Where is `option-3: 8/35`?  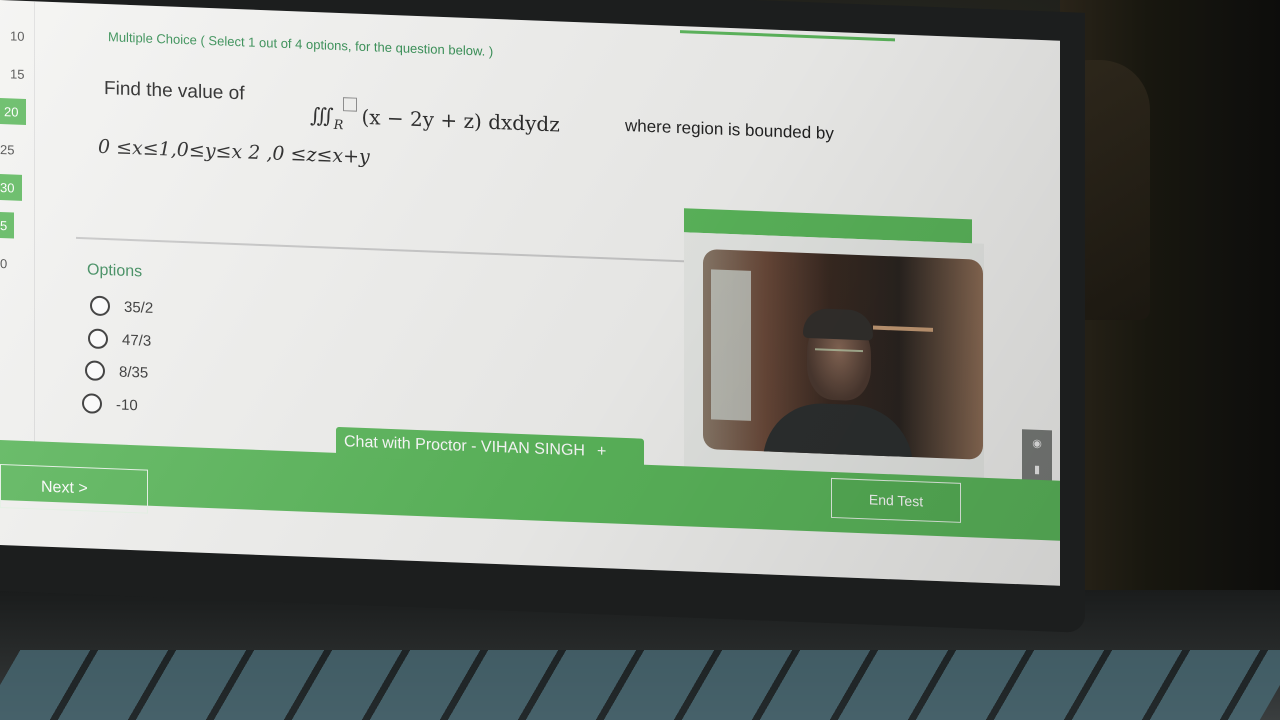 option-3: 8/35 is located at coordinates (116, 371).